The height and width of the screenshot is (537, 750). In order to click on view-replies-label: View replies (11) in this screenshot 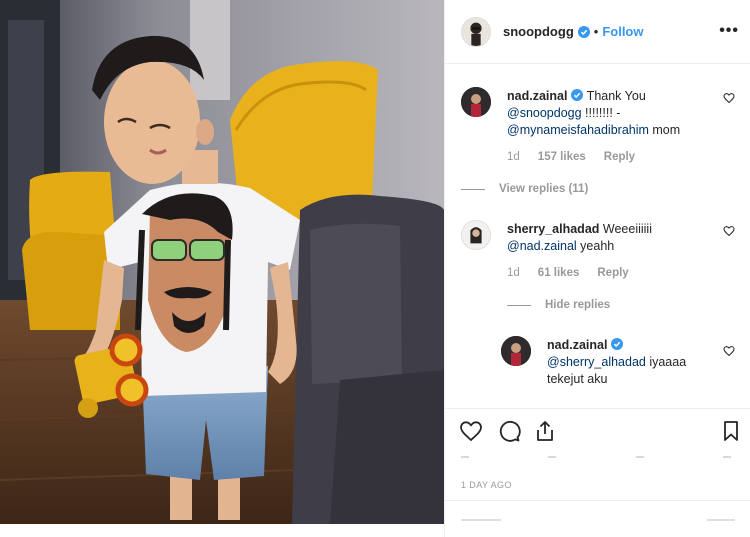, I will do `click(544, 189)`.